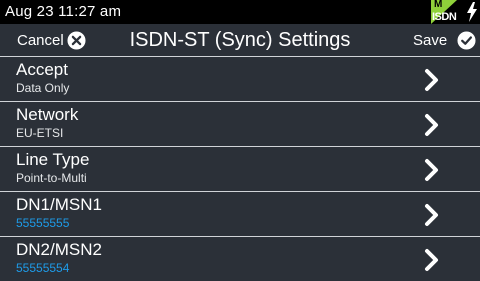  Describe the element at coordinates (43, 88) in the screenshot. I see `setting-value: Data Only` at that location.